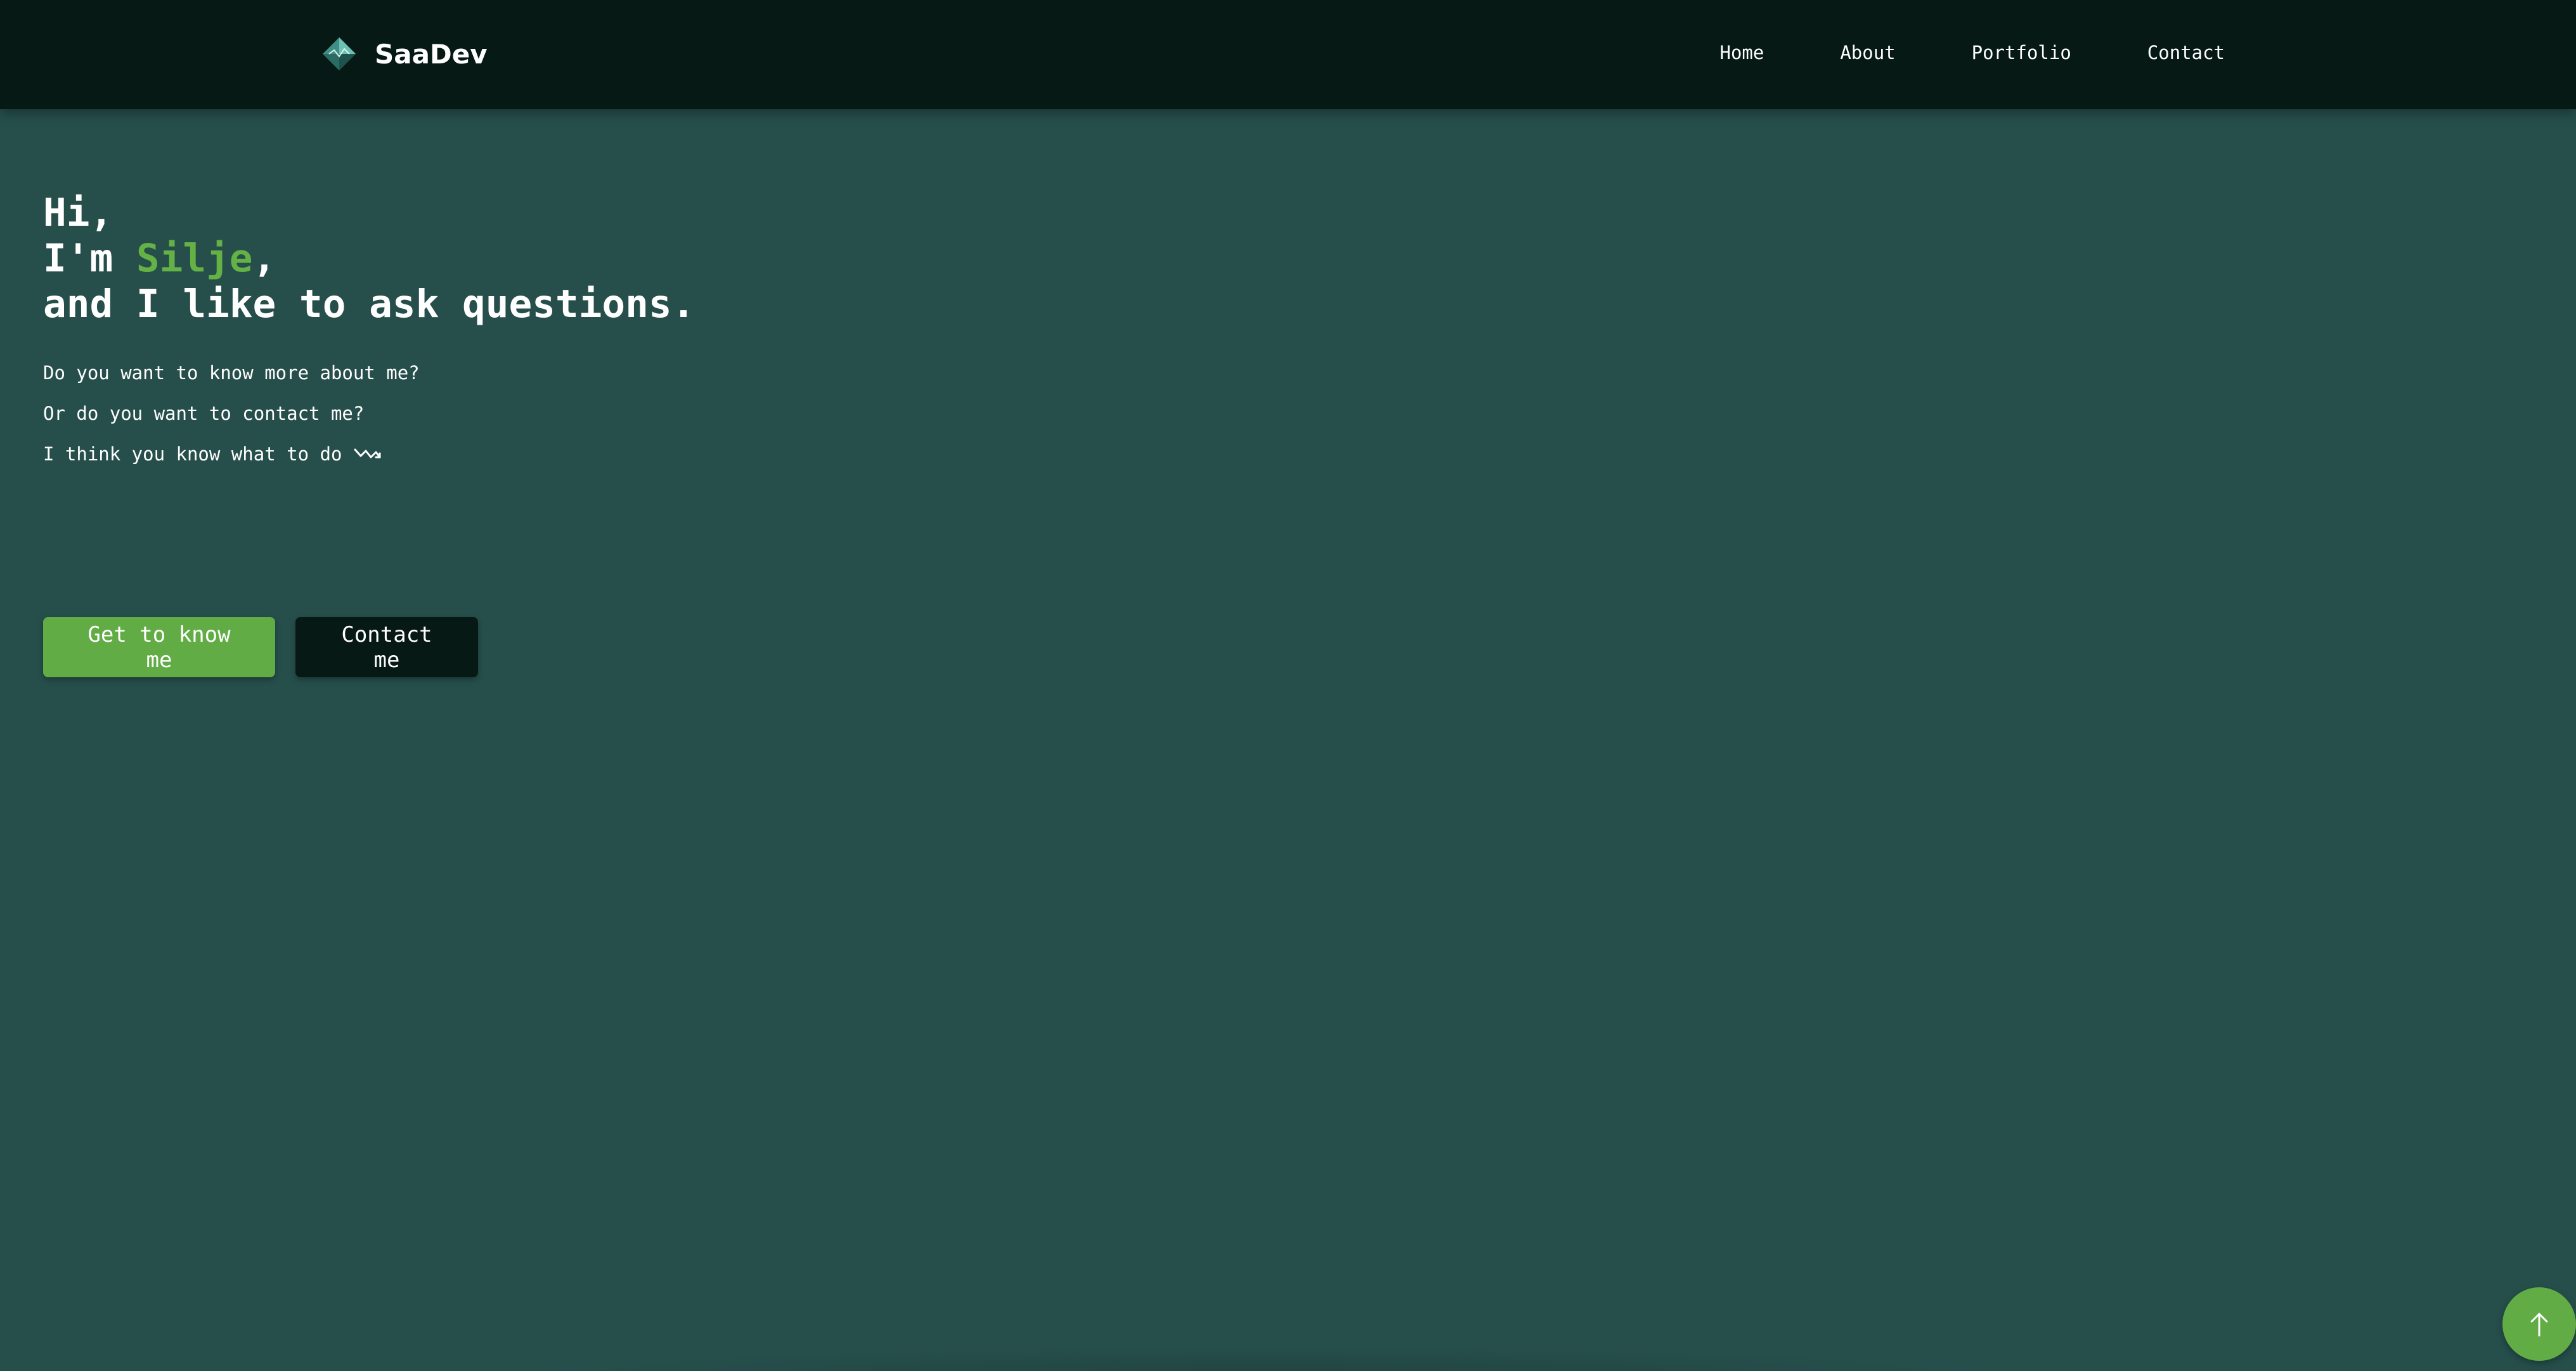  I want to click on hero-tagline: and I like to ask questions., so click(369, 304).